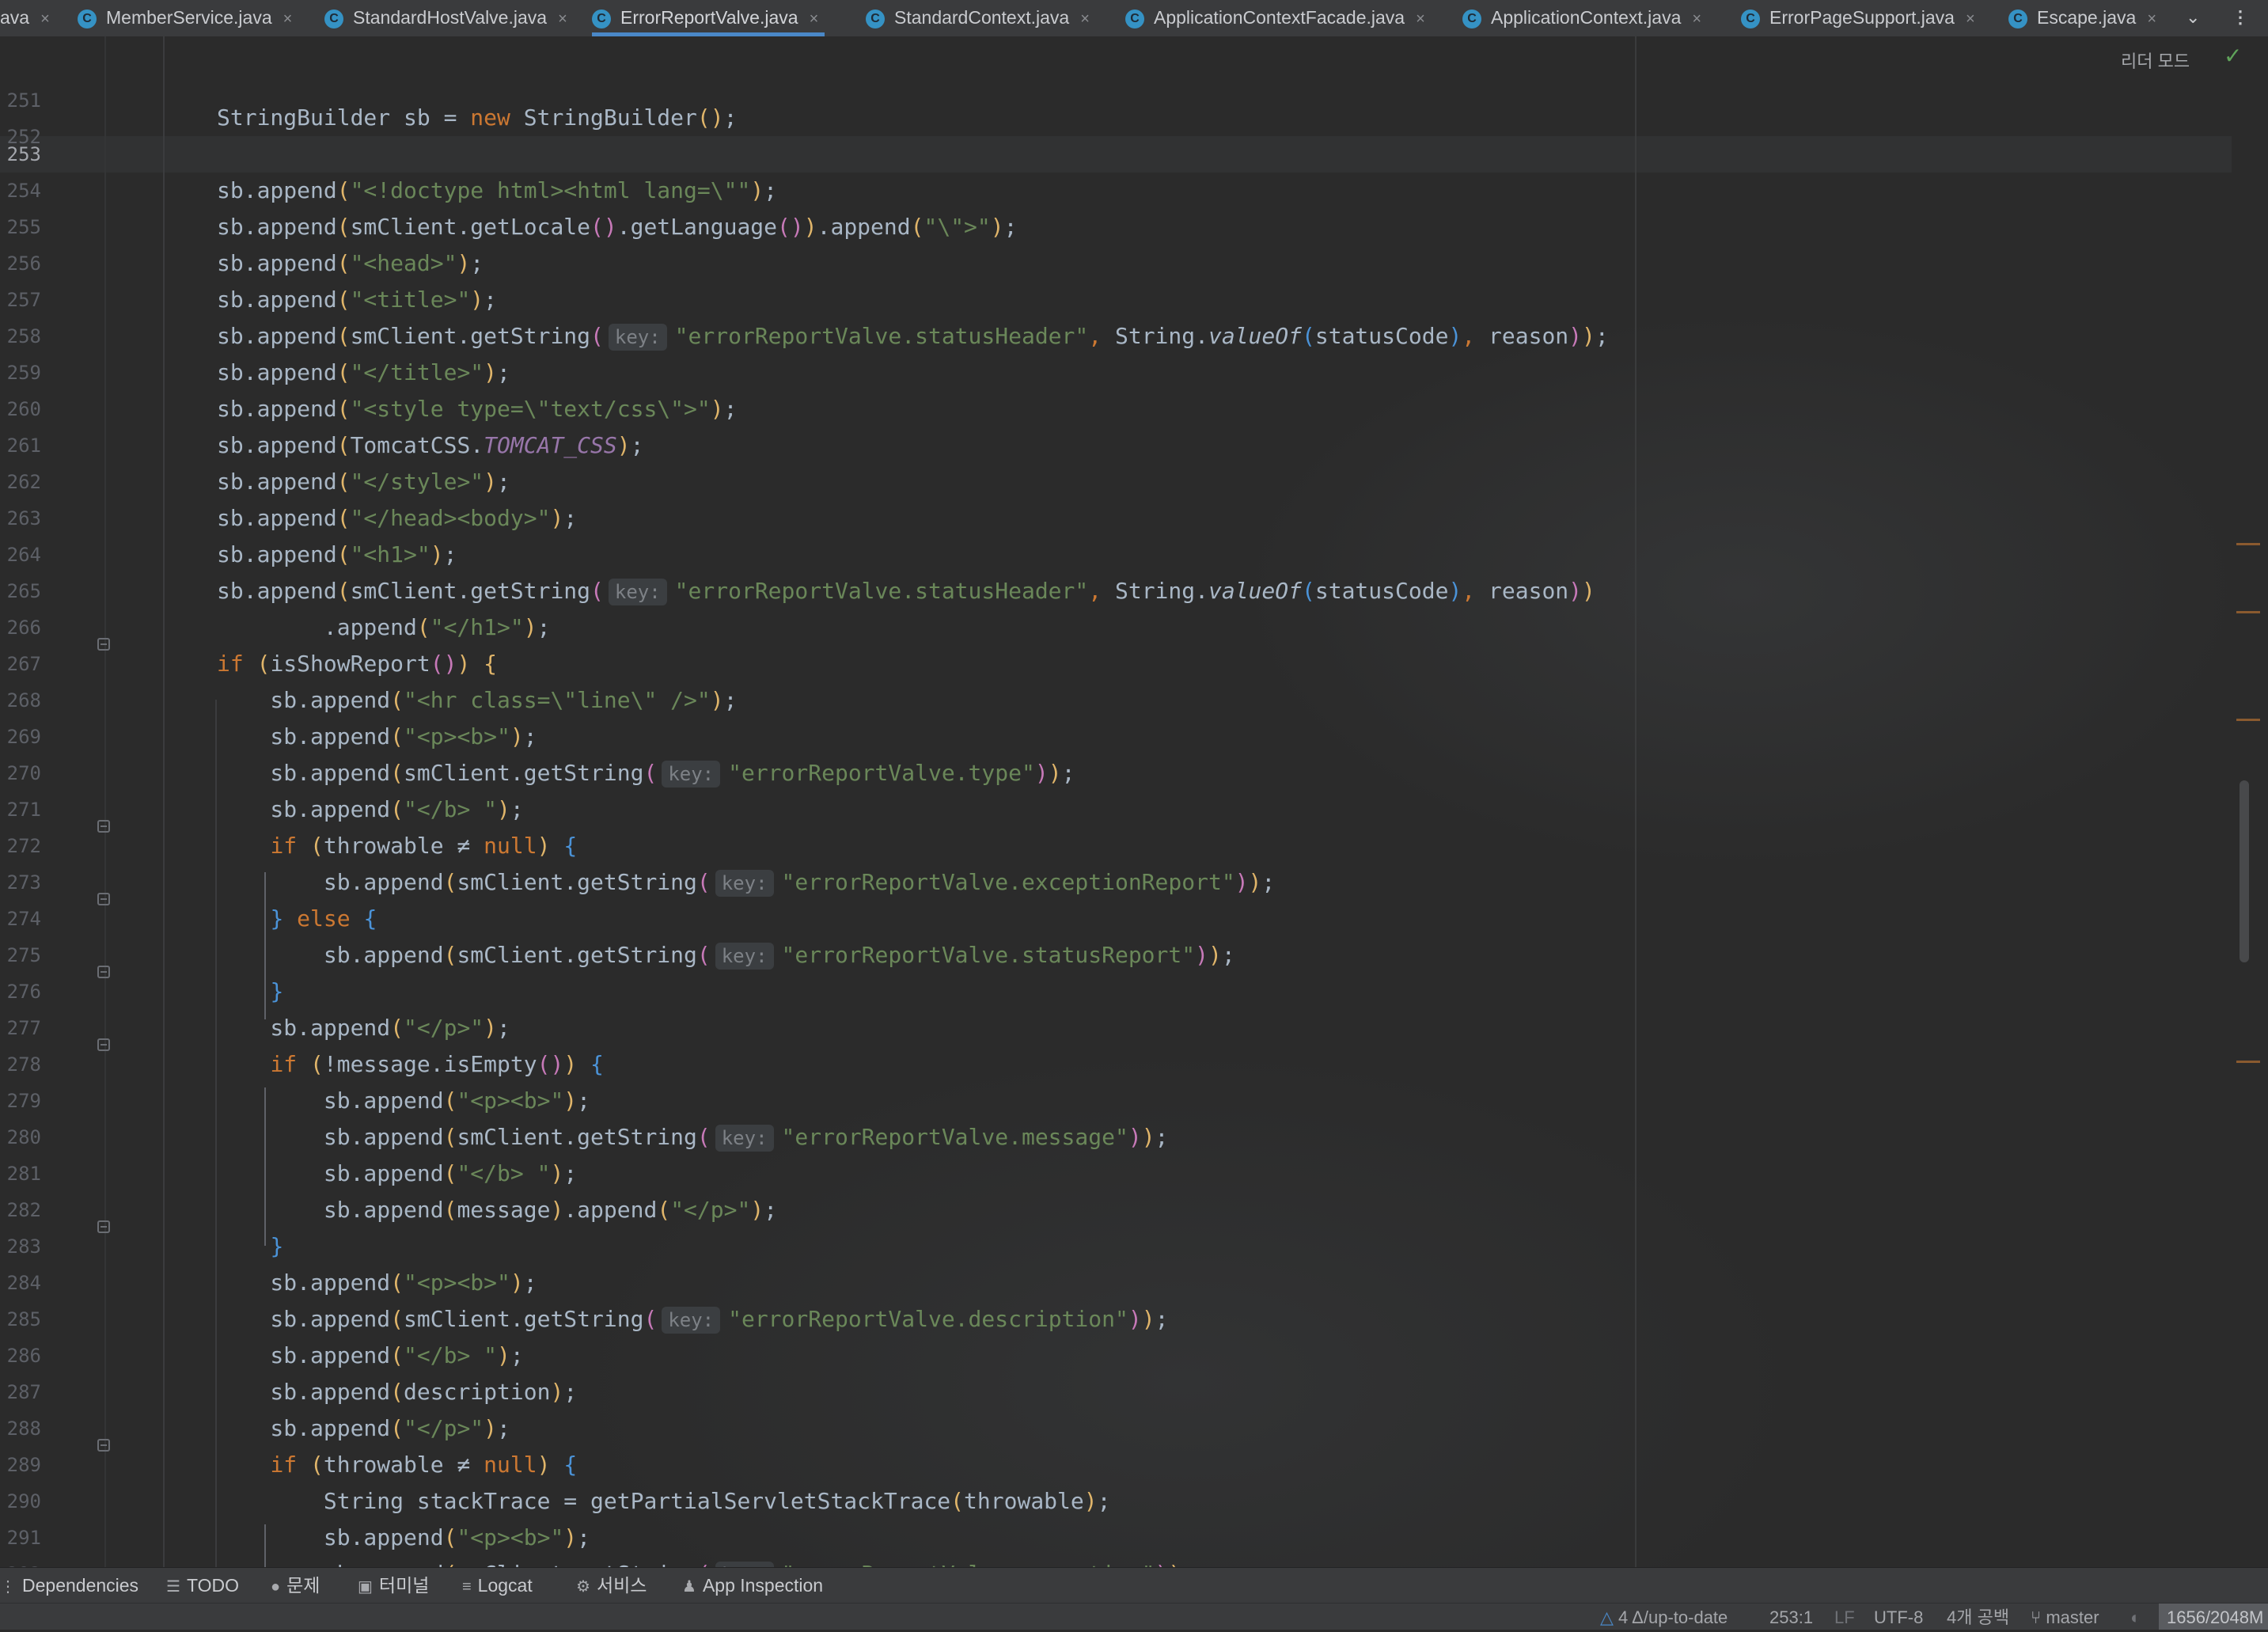 This screenshot has width=2268, height=1632. Describe the element at coordinates (1581, 18) in the screenshot. I see `tab-applicationcontext: C ApplicationContext.java ×` at that location.